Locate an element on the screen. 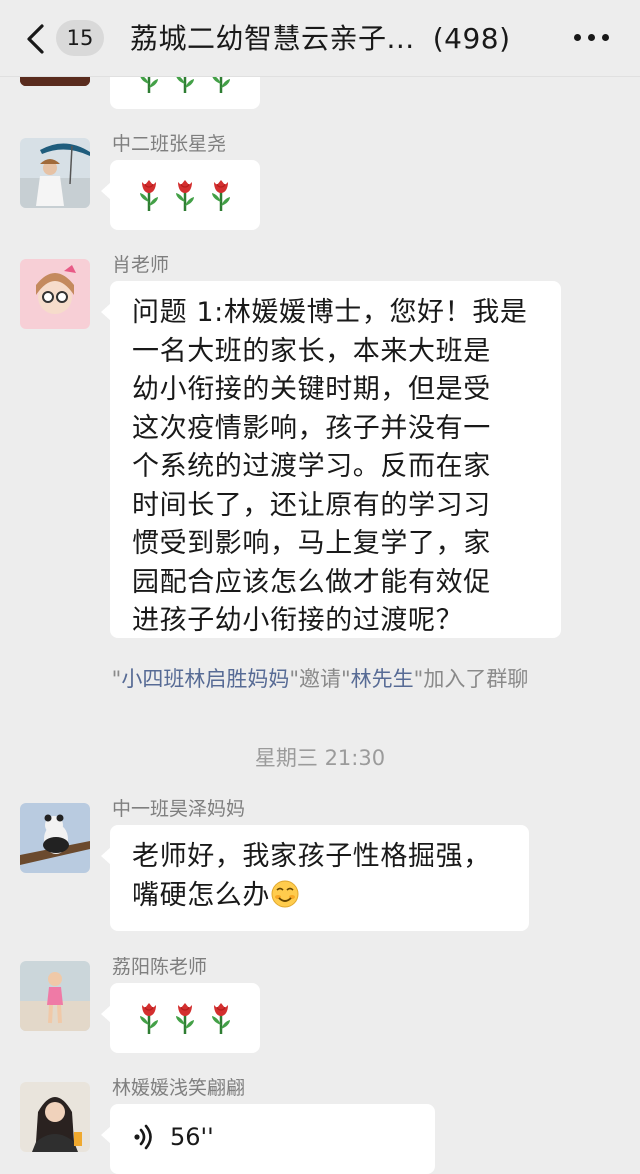 Image resolution: width=640 pixels, height=1174 pixels. blushing-smile-emoji-icon is located at coordinates (285, 893).